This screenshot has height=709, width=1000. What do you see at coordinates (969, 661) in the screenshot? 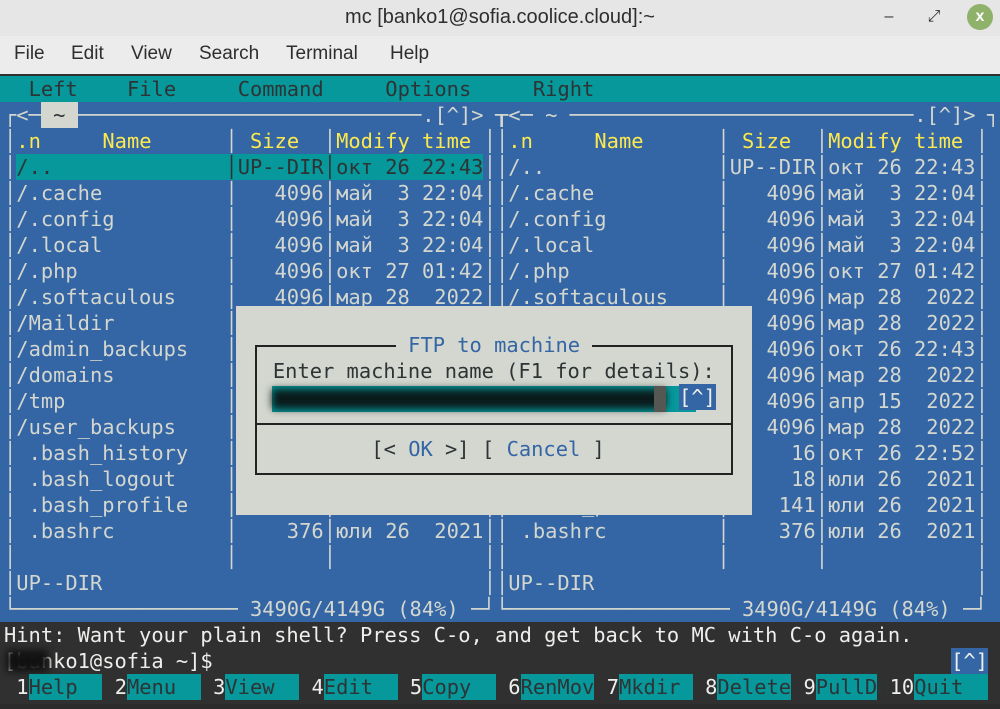
I see `prompt-history-button: [^]` at bounding box center [969, 661].